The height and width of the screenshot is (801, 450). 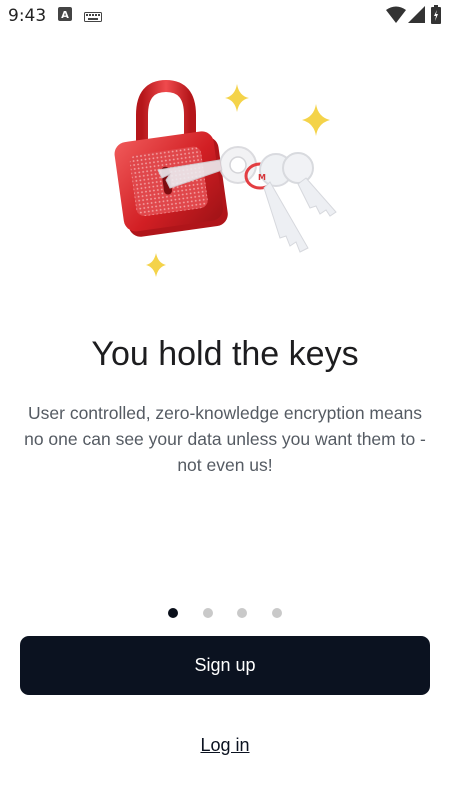 I want to click on sign-up-button: Sign up, so click(x=225, y=665).